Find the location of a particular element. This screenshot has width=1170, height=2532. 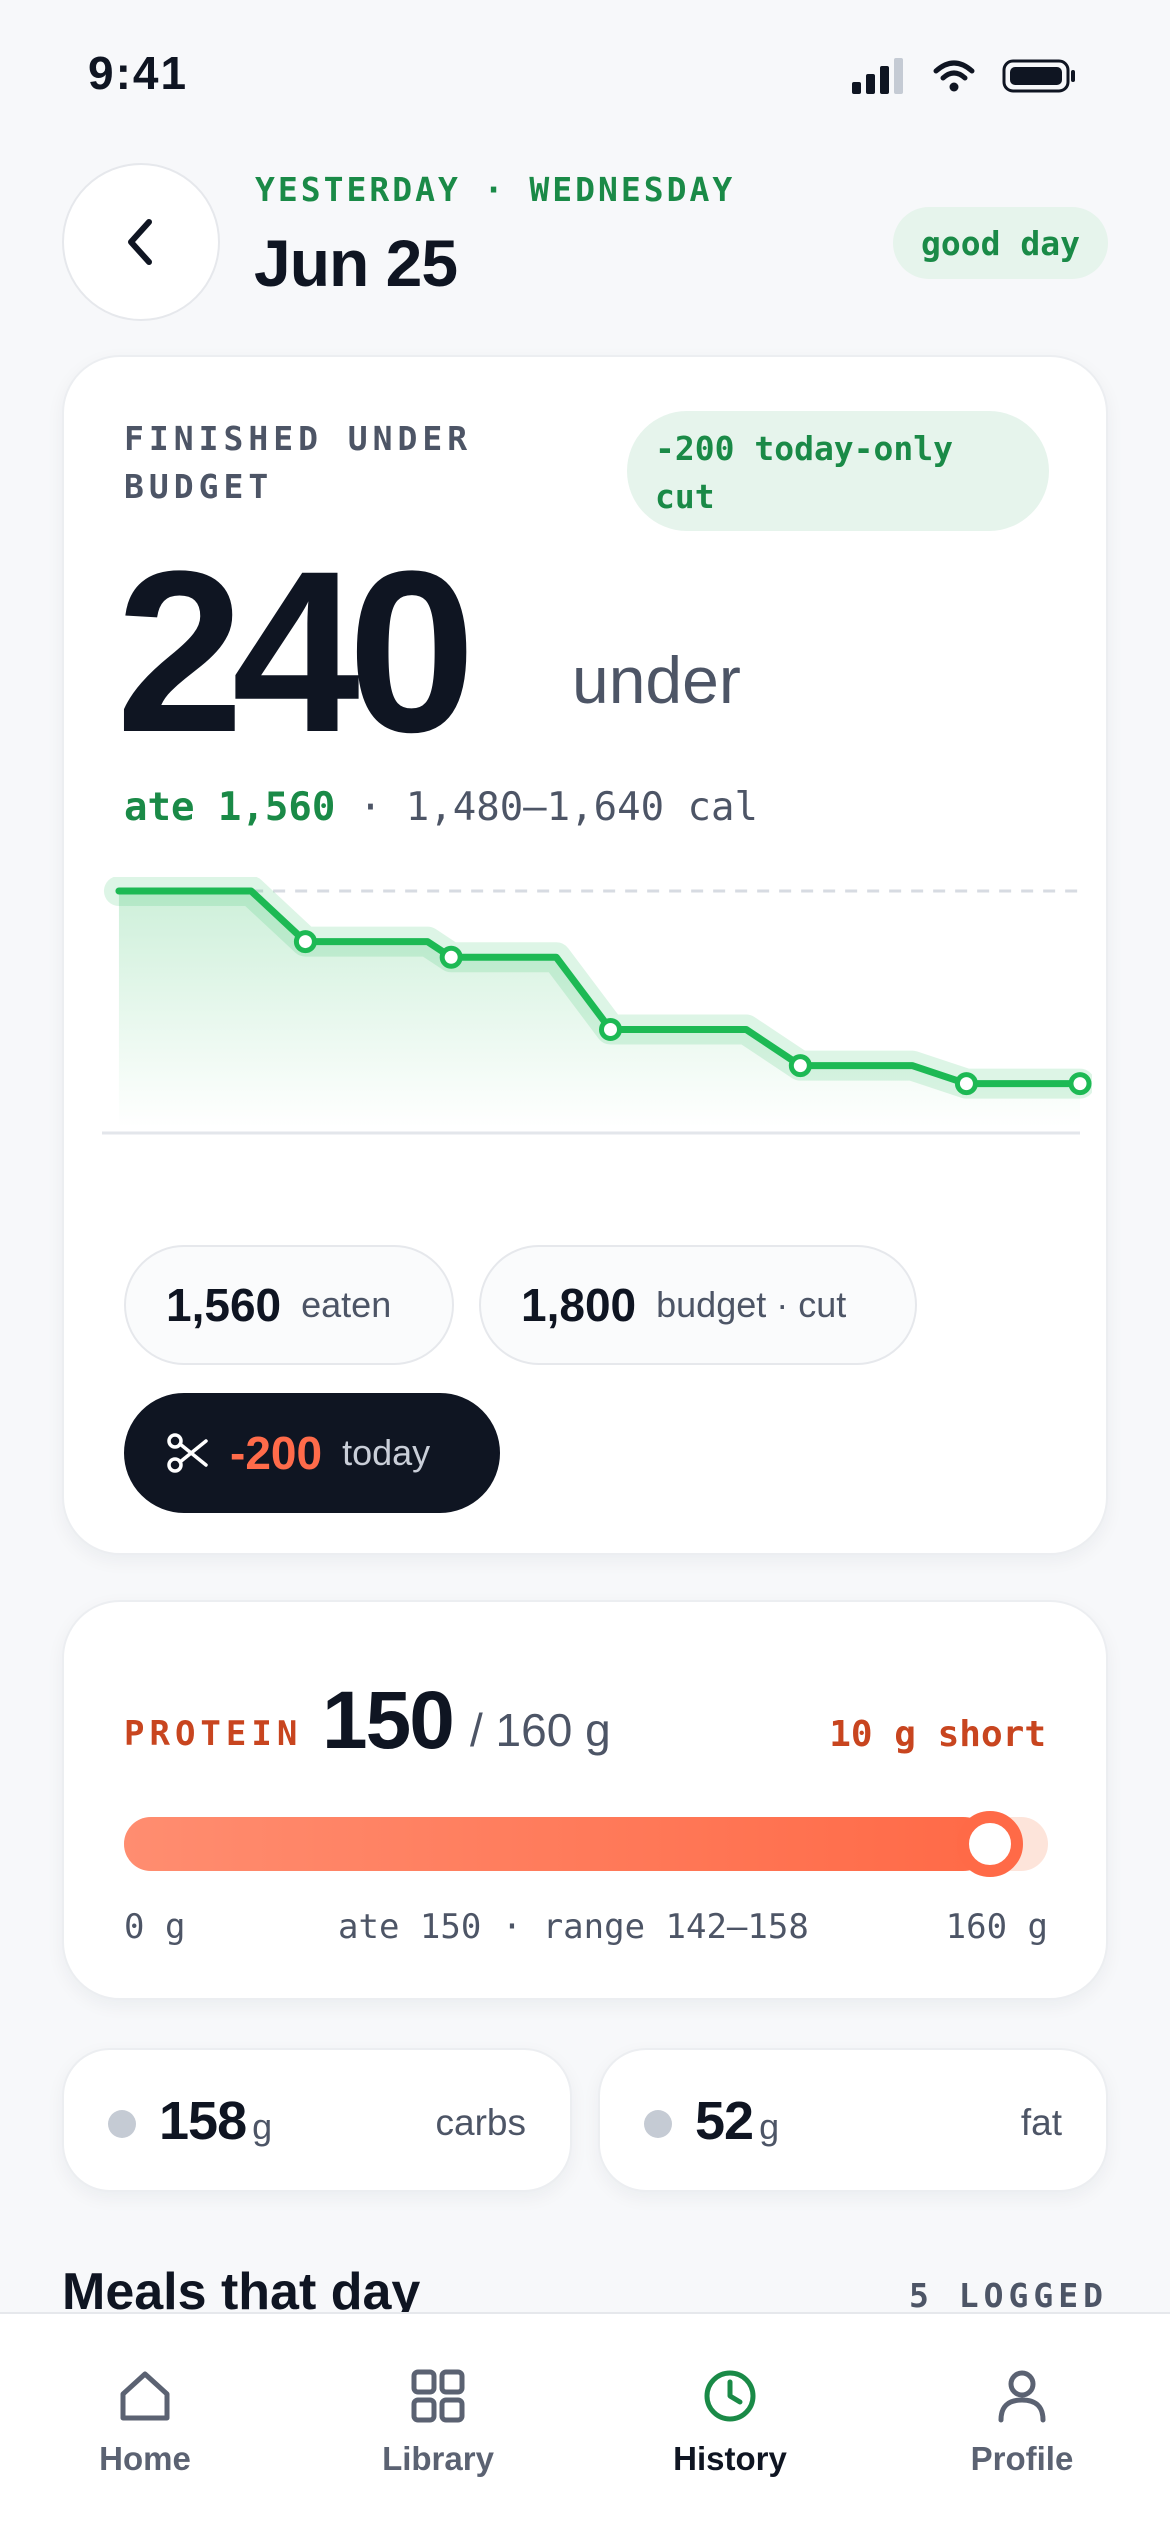

fat-value-wrap: 52 g is located at coordinates (737, 2121).